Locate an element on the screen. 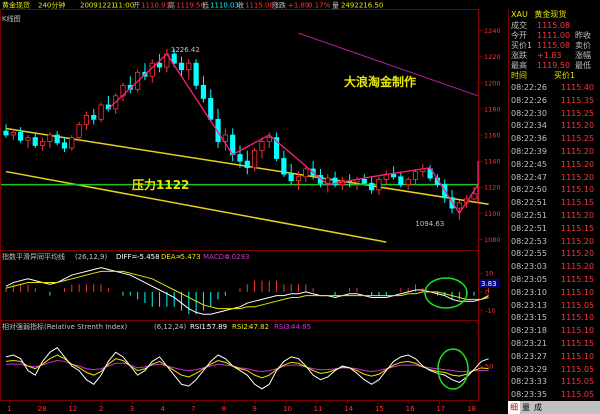 Image resolution: width=600 pixels, height=414 pixels. trade-row: 08:23:27 1115.10 is located at coordinates (554, 357).